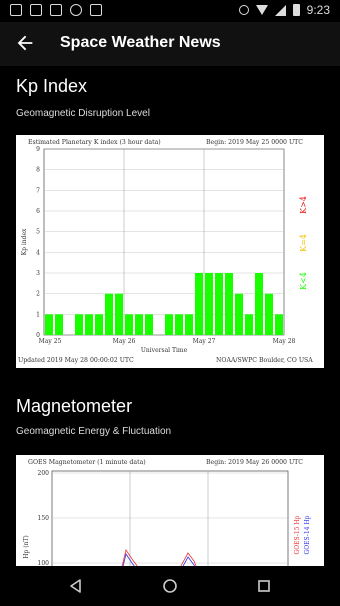  Describe the element at coordinates (38, 232) in the screenshot. I see `kp-y-tick: 5` at that location.